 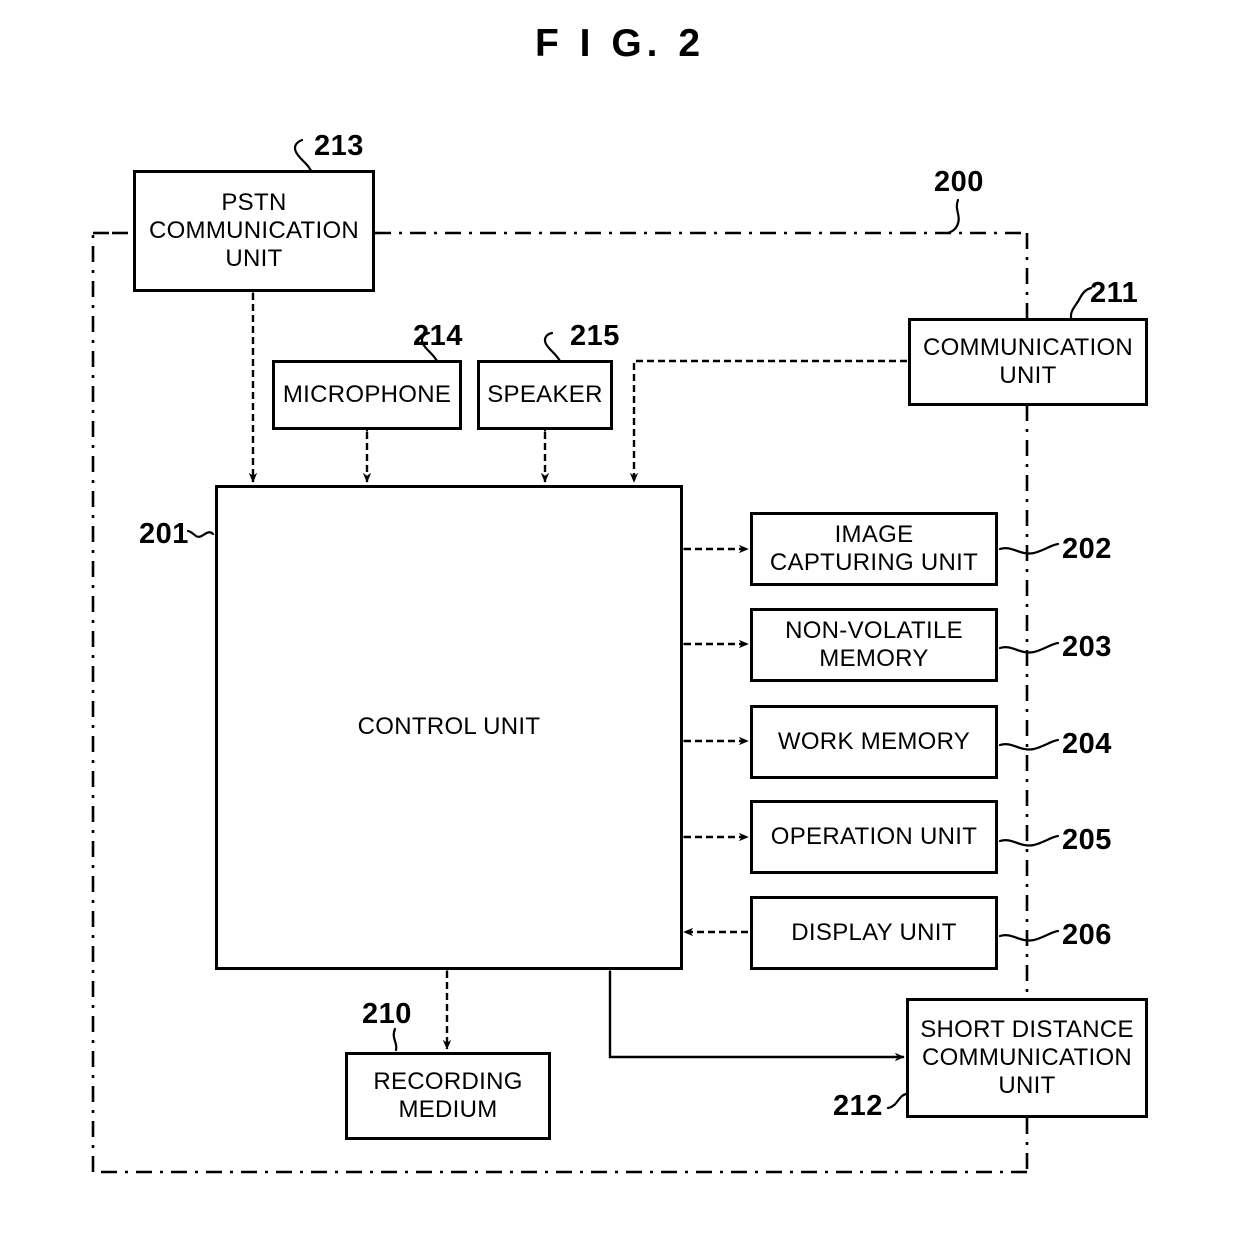 What do you see at coordinates (1087, 935) in the screenshot?
I see `ref-number-206: 206` at bounding box center [1087, 935].